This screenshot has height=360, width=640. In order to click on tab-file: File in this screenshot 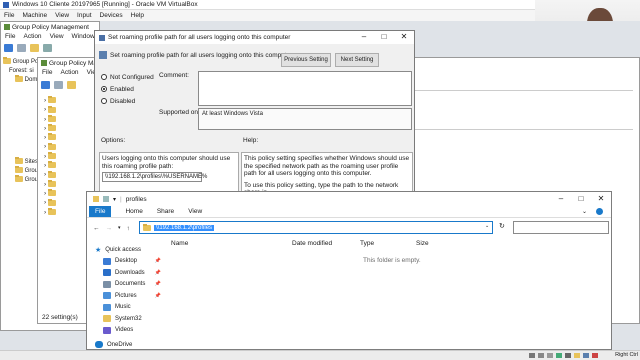, I will do `click(100, 211)`.